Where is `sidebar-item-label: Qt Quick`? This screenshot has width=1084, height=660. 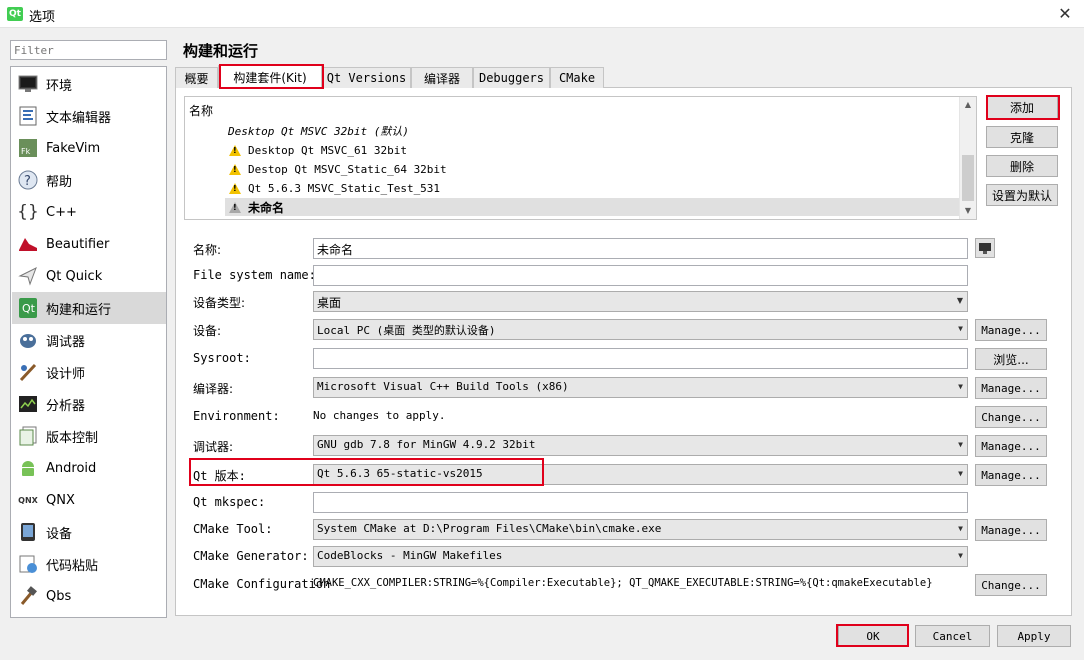 sidebar-item-label: Qt Quick is located at coordinates (74, 276).